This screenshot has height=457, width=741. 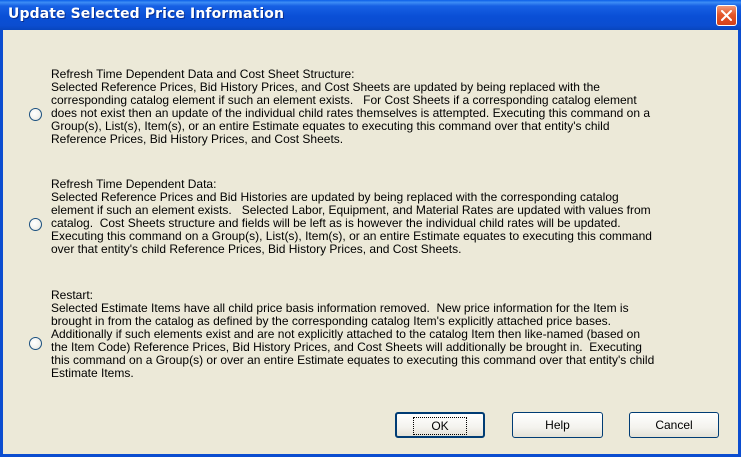 I want to click on help-button-label: Help, so click(x=557, y=425).